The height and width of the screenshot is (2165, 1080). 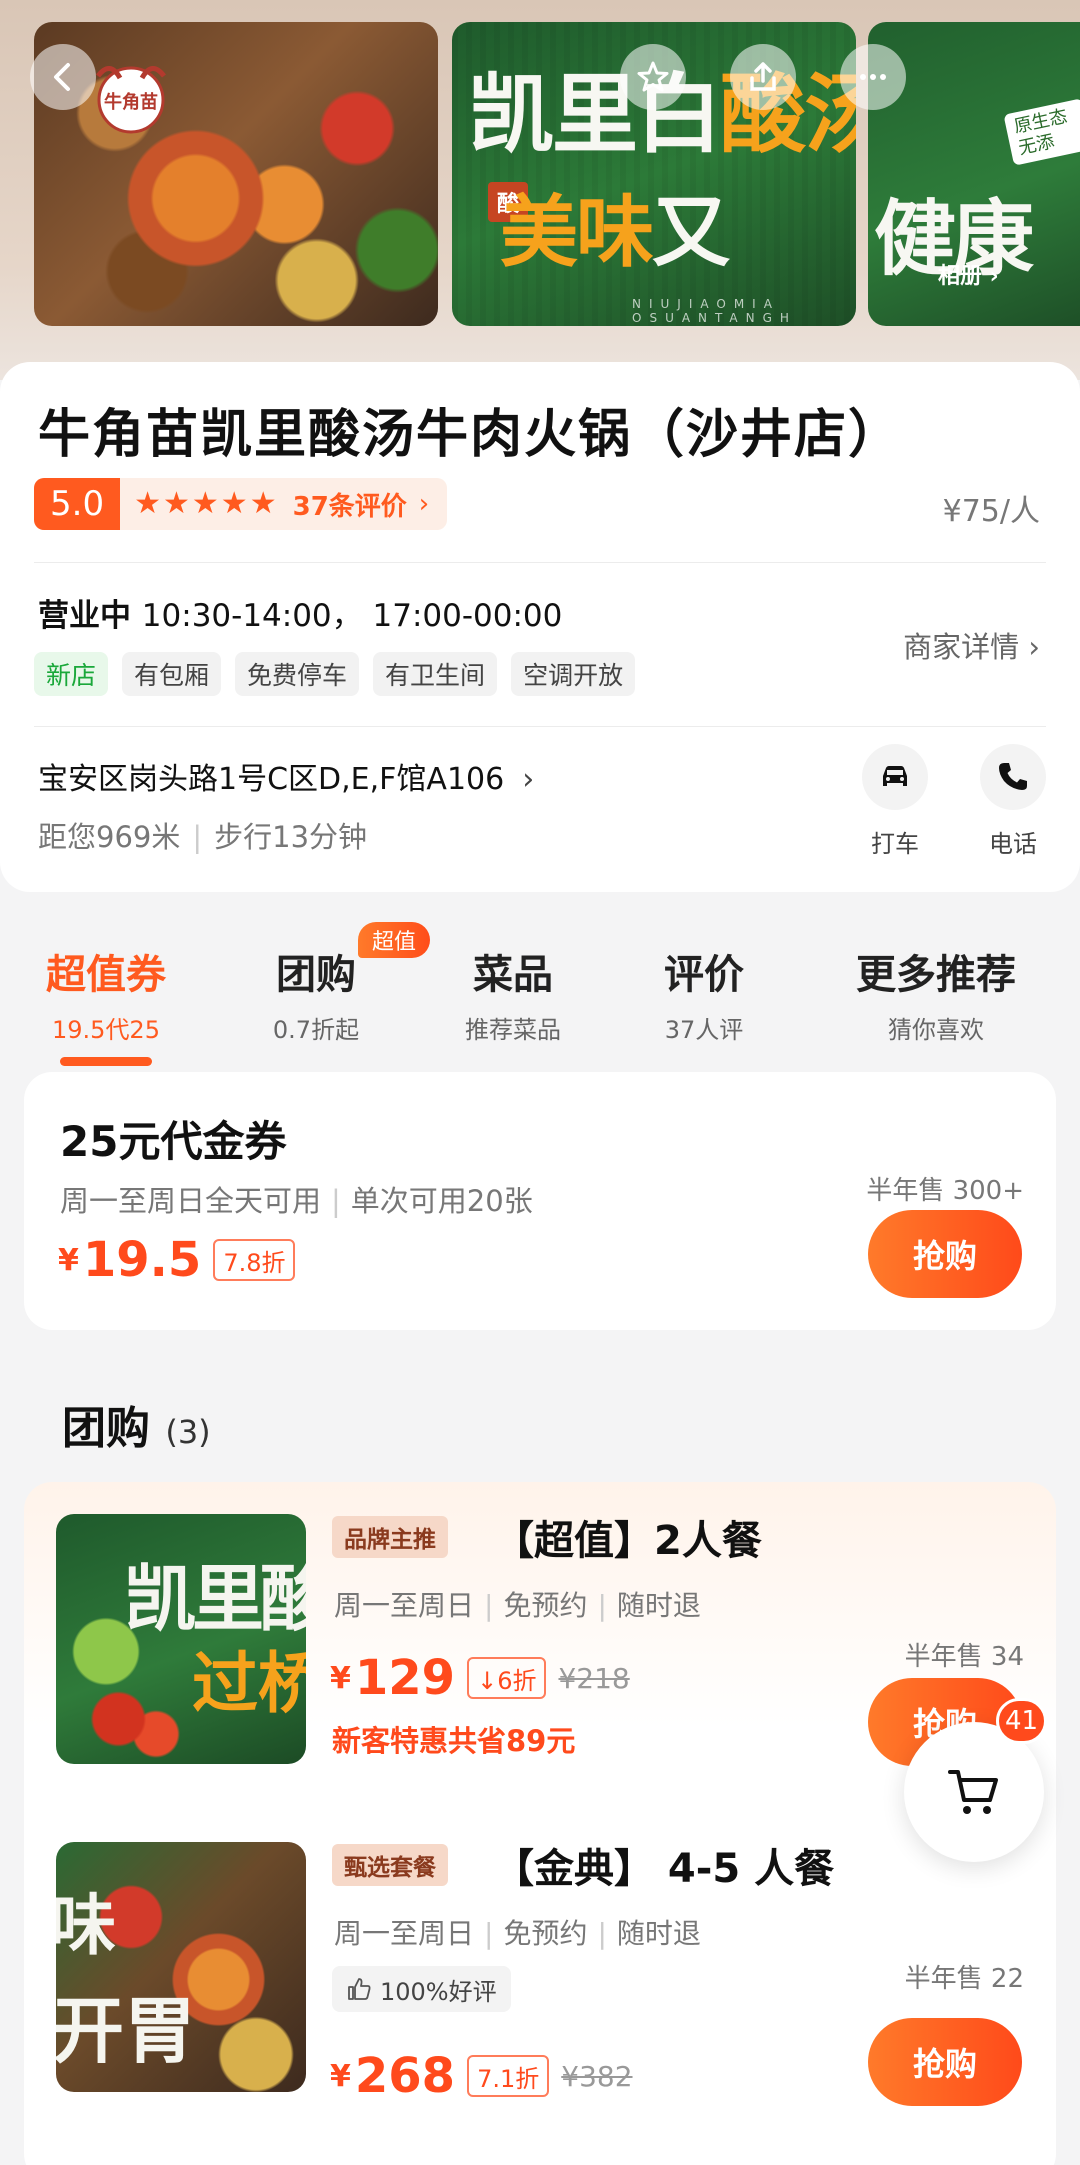 I want to click on tab-reviews: 评价 37人评, so click(x=704, y=993).